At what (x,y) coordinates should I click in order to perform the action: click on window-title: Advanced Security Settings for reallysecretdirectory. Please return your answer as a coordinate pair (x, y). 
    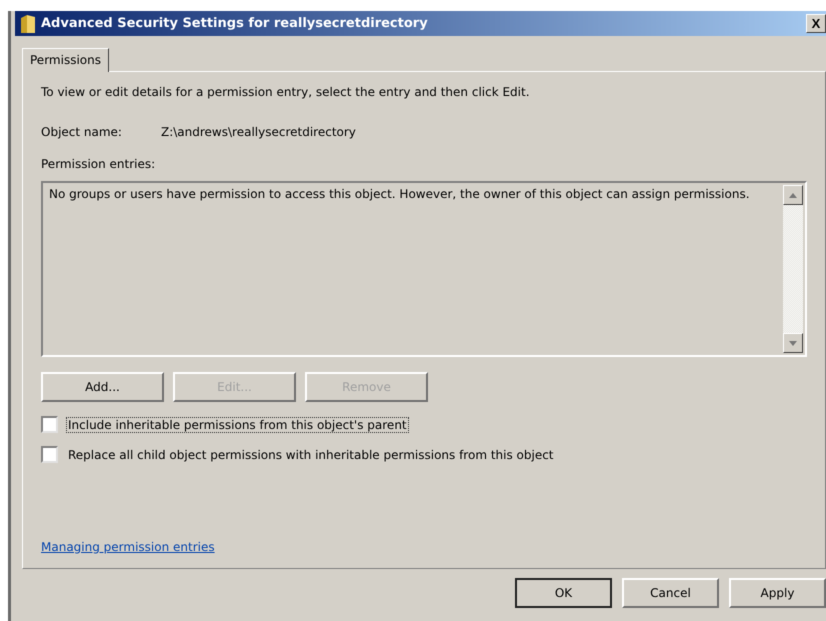
    Looking at the image, I should click on (234, 23).